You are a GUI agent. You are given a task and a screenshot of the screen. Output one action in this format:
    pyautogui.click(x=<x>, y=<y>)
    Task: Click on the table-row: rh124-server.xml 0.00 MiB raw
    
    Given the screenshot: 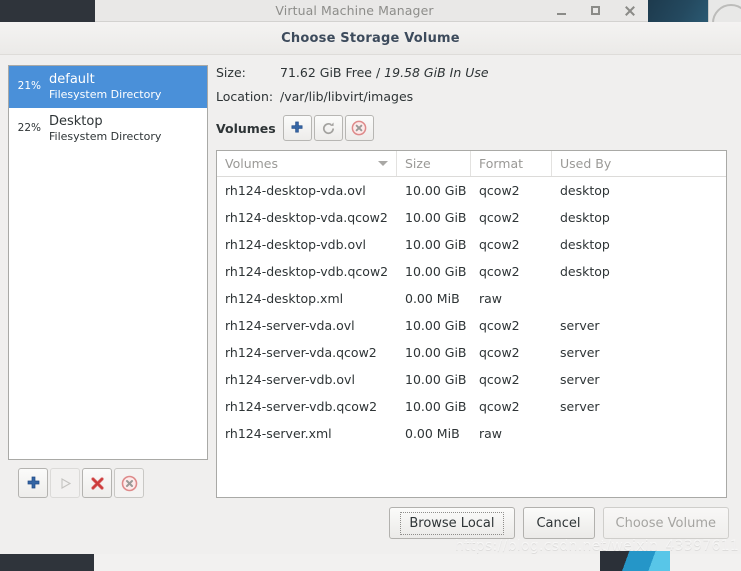 What is the action you would take?
    pyautogui.click(x=471, y=433)
    